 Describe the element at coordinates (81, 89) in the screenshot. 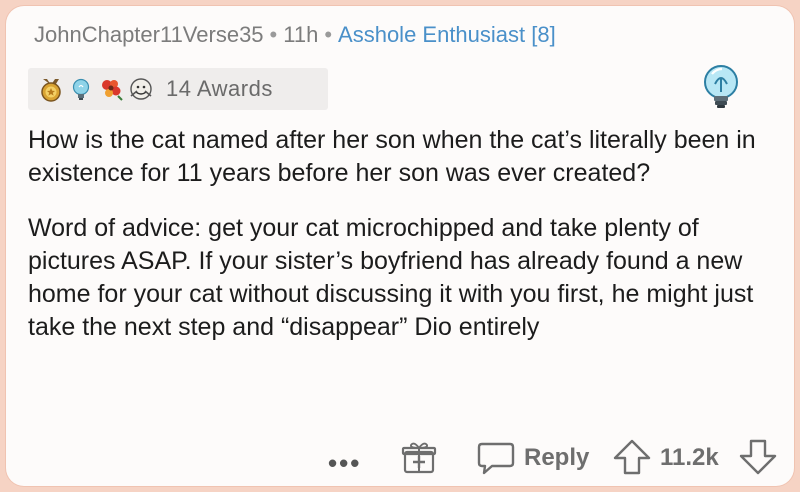

I see `lightbulb-icon` at that location.